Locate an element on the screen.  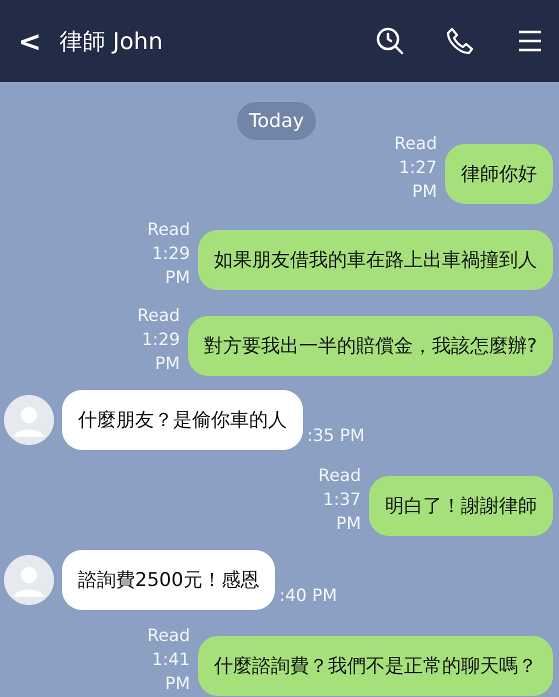
search-icon is located at coordinates (390, 41).